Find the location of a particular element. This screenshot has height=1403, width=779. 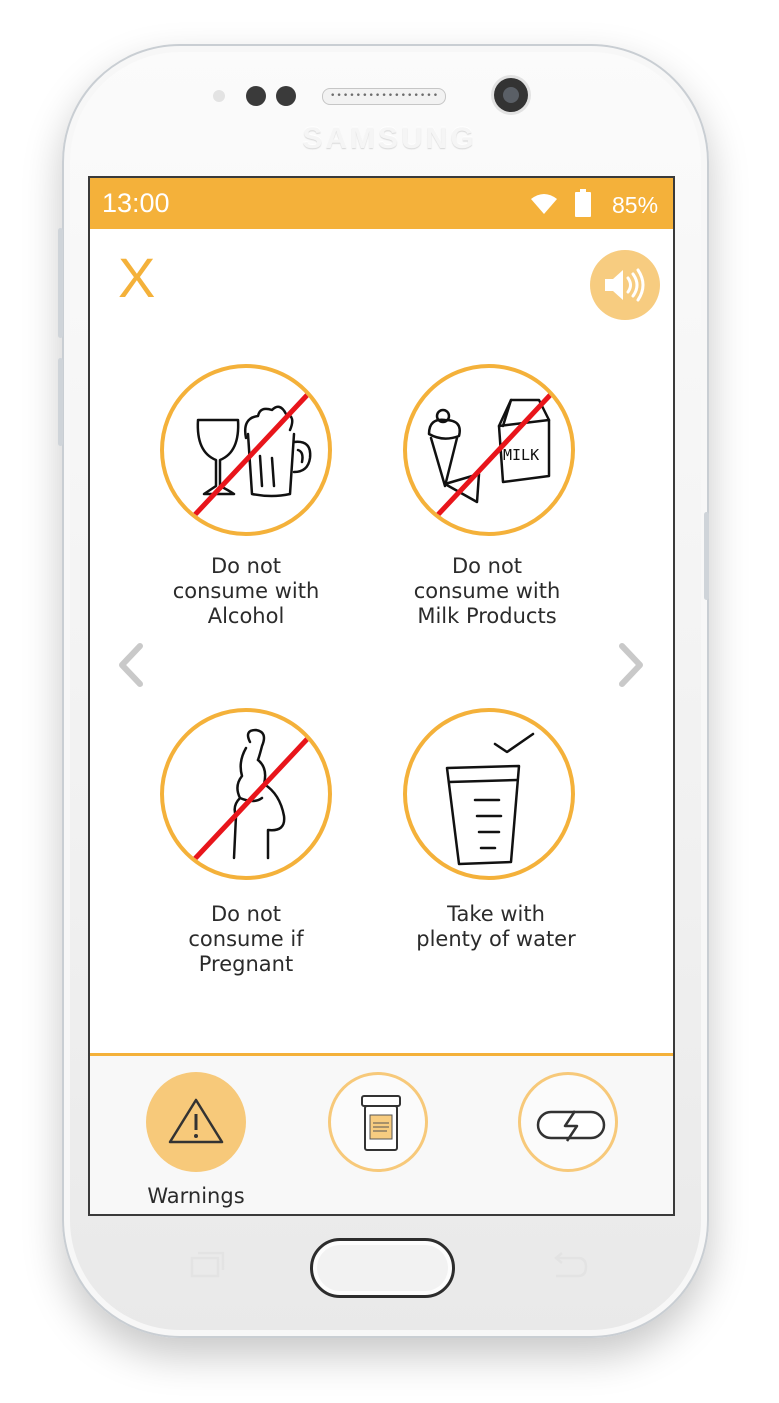

tab-medication-info is located at coordinates (378, 1122).